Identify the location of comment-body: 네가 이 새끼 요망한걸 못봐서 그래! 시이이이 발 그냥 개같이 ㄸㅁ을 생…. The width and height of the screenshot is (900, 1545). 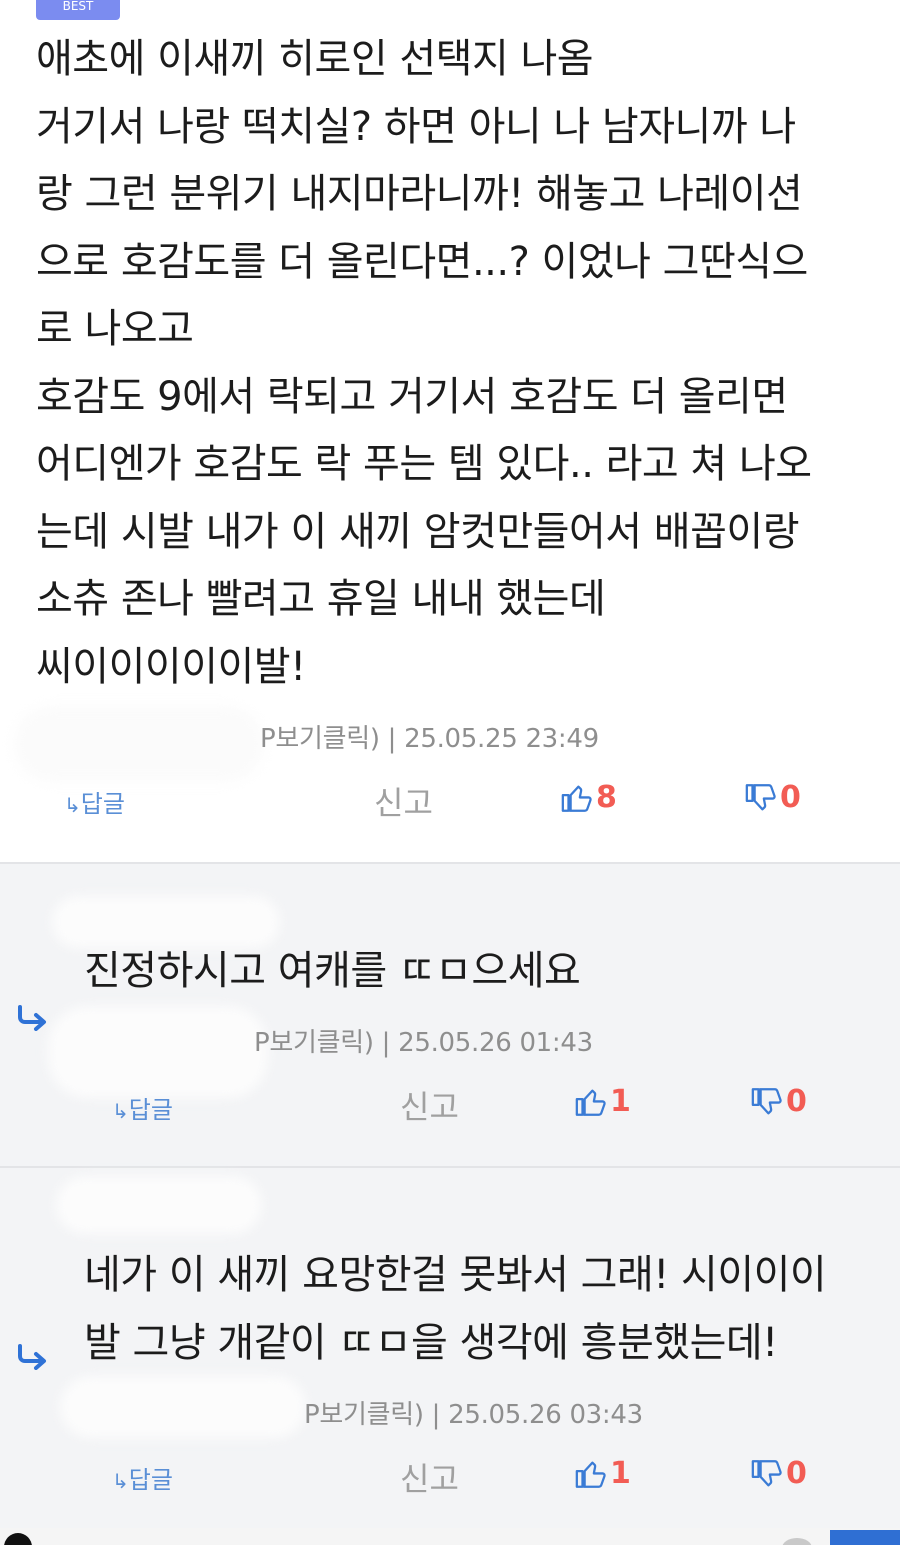
(484, 1309).